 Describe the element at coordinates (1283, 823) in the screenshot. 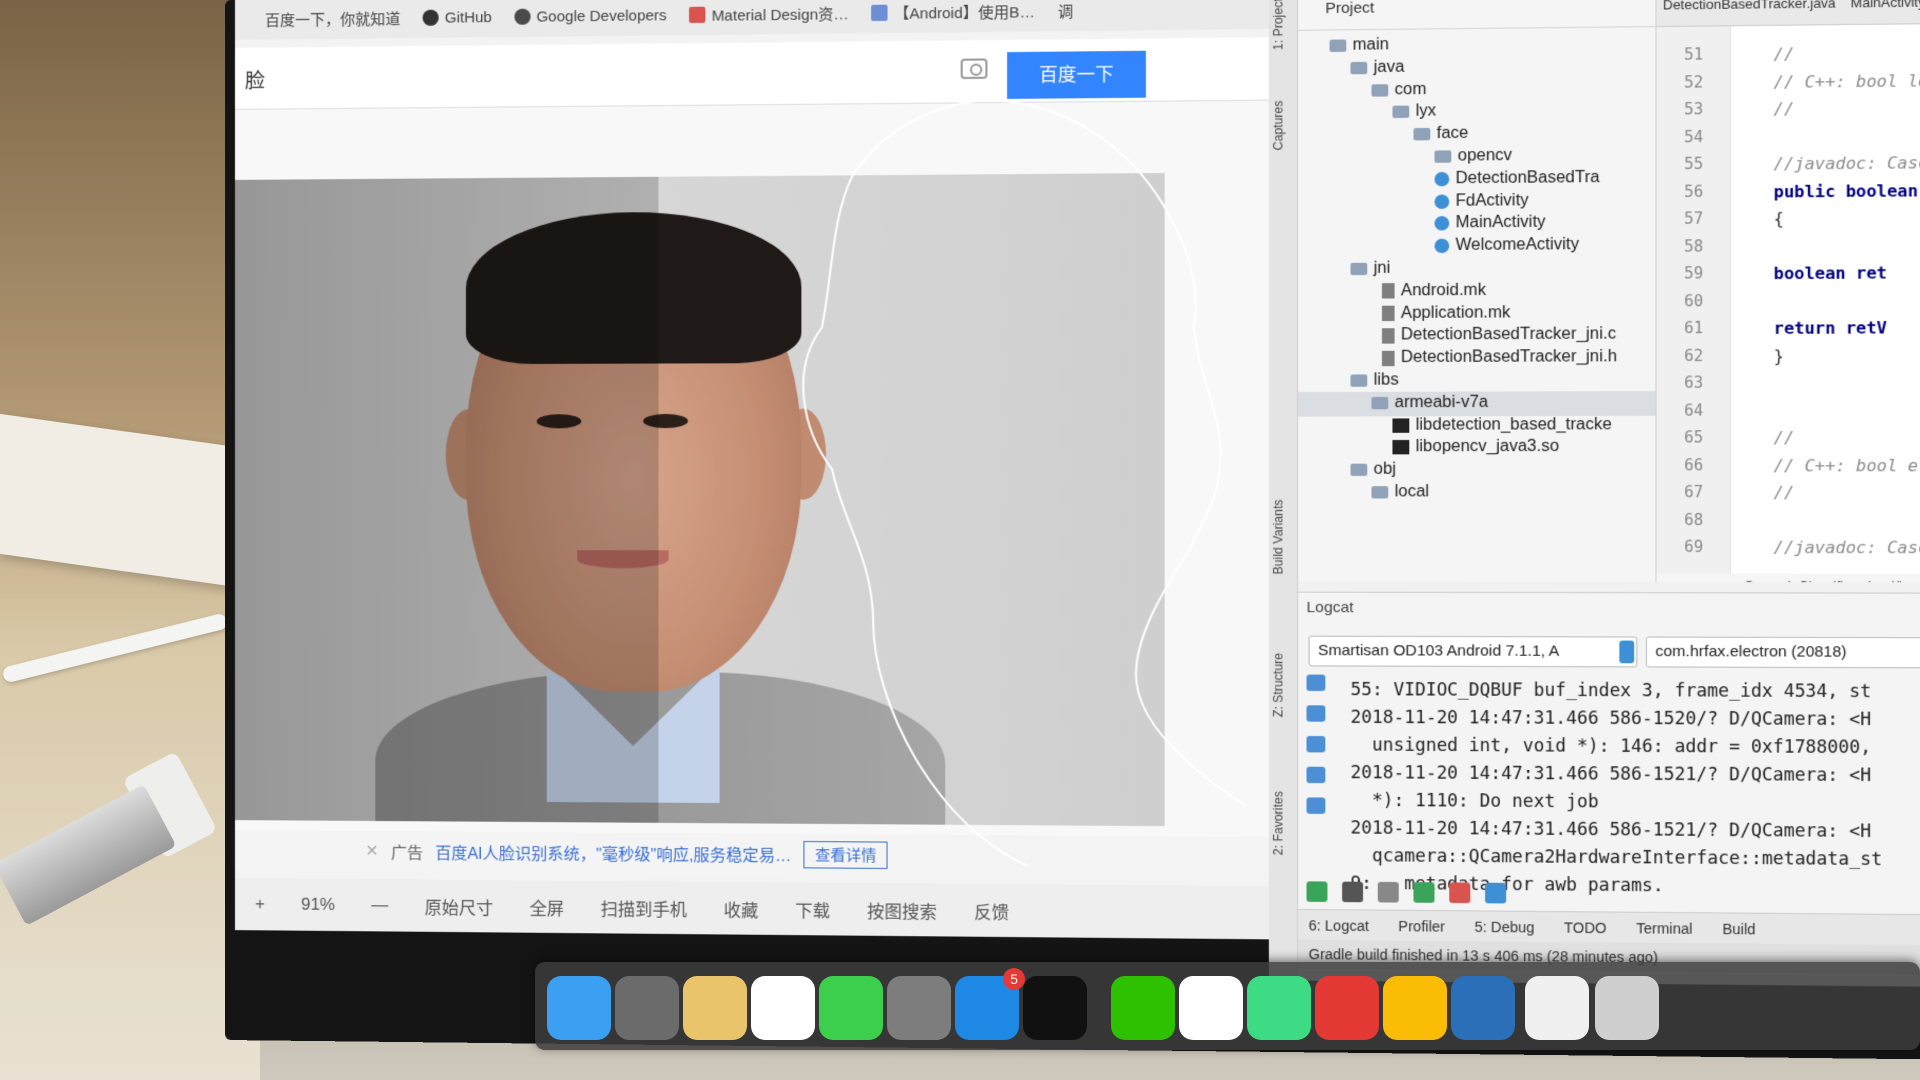

I see `tab-favorites: 2: Favorites` at that location.